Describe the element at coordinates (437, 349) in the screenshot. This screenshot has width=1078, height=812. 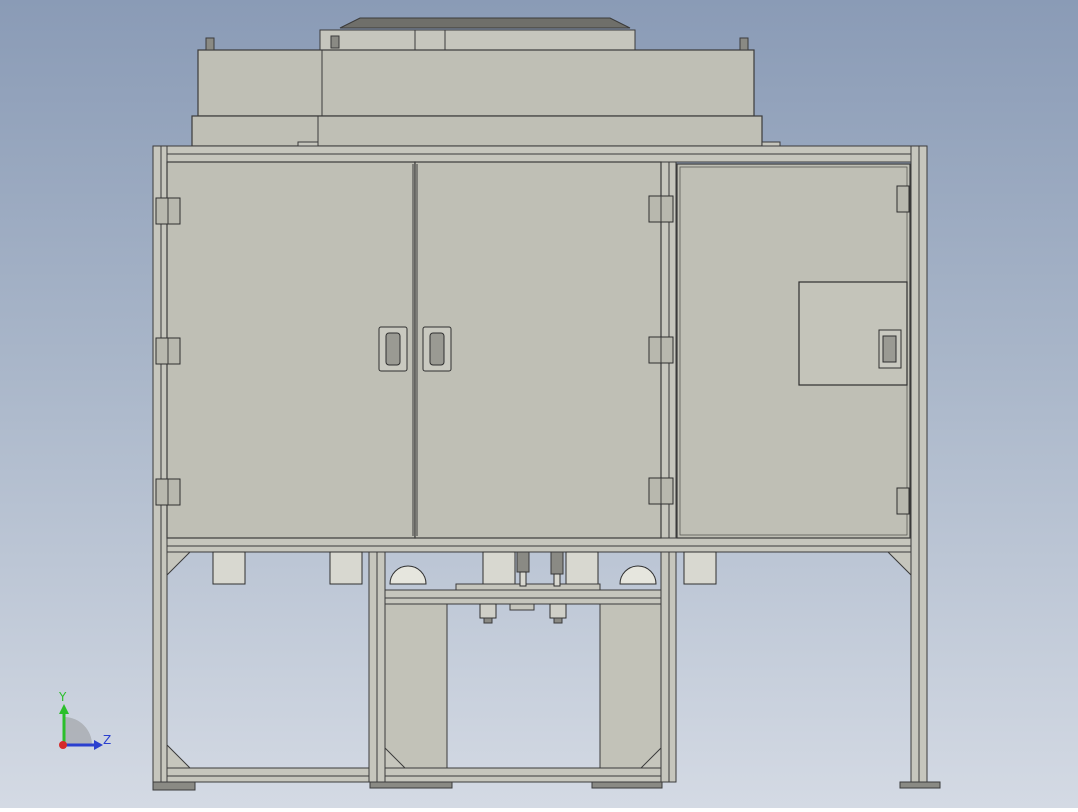
I see `door-handle-right` at that location.